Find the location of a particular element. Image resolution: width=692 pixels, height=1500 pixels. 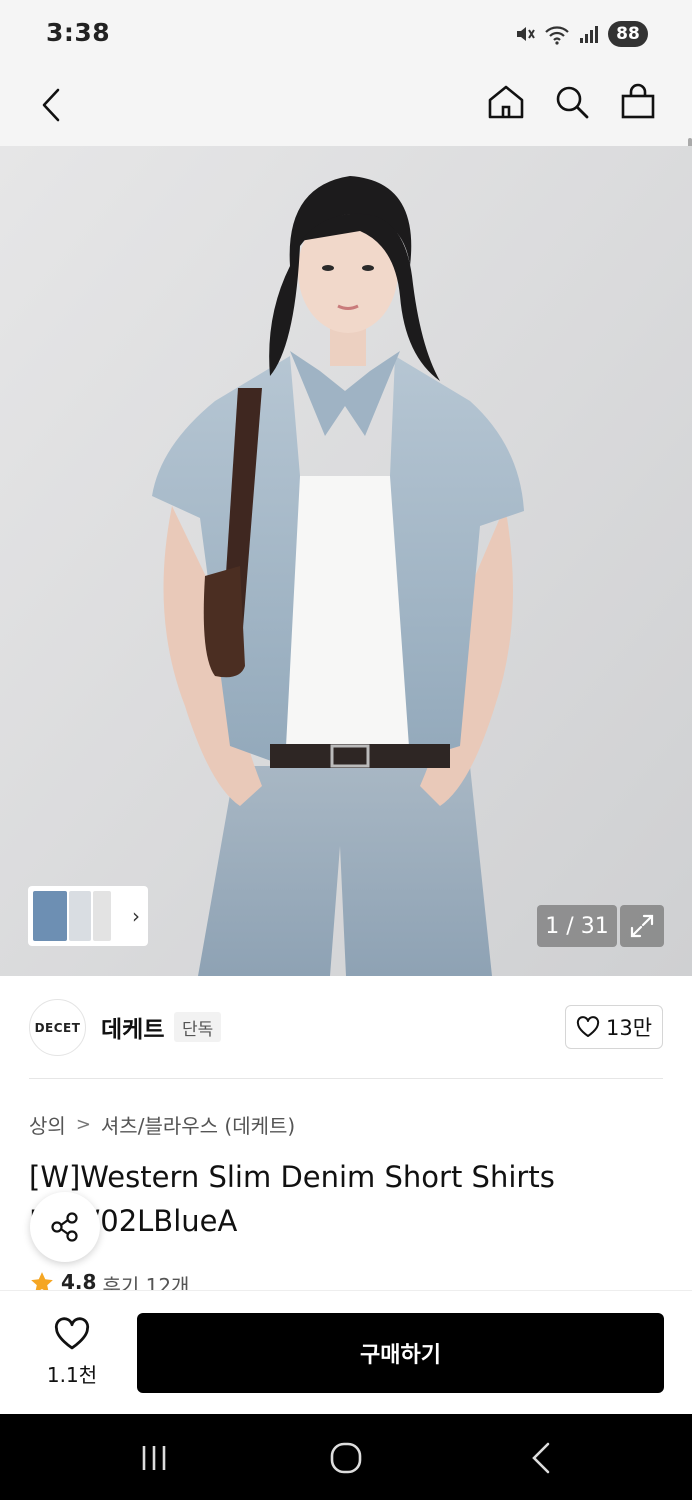

expand-icon is located at coordinates (642, 926).